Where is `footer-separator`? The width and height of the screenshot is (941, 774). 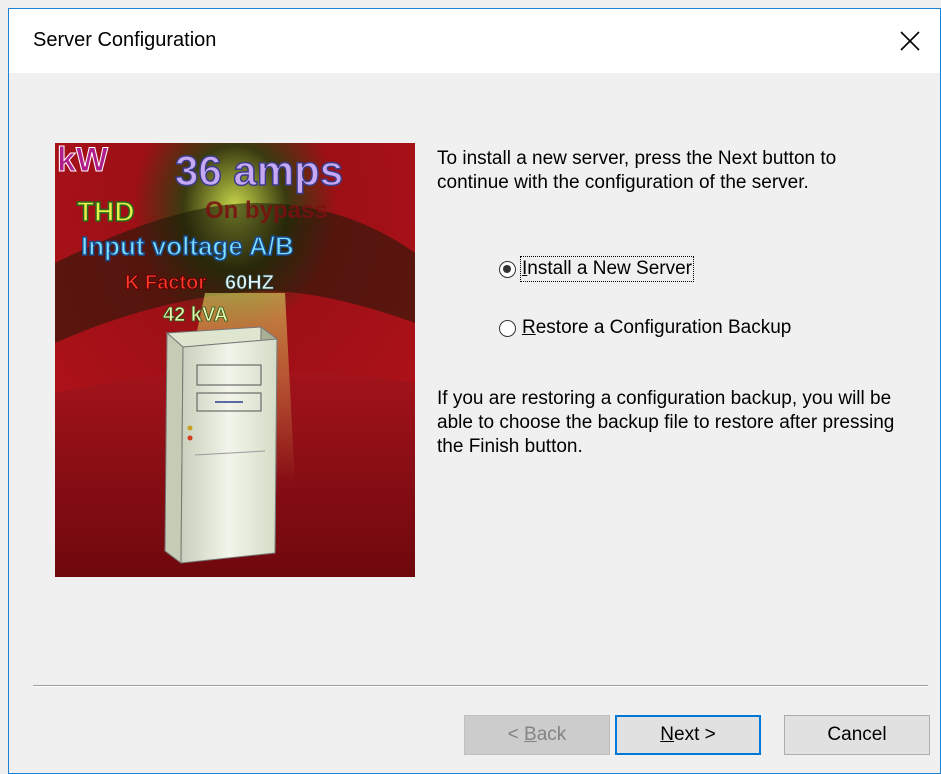 footer-separator is located at coordinates (480, 686).